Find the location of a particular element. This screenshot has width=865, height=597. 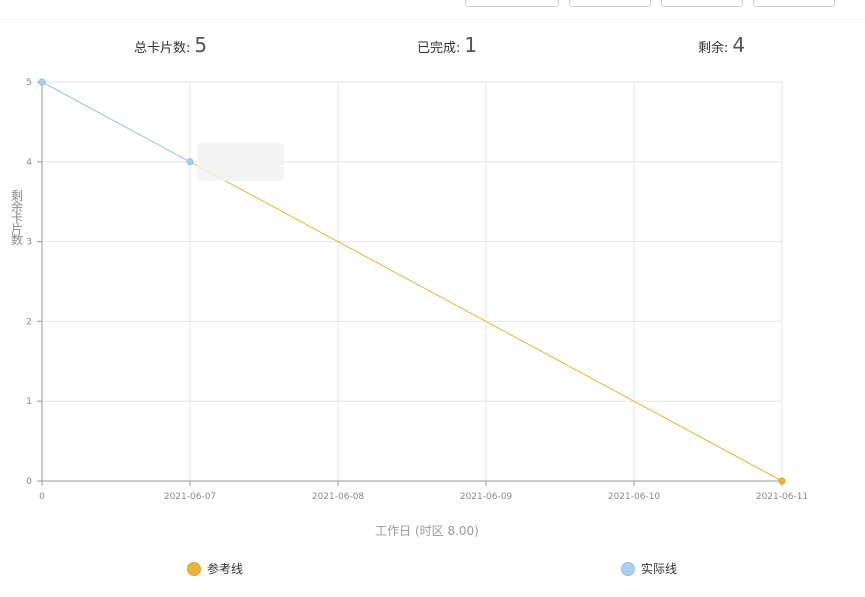

legend-reference: 参考线 is located at coordinates (215, 568).